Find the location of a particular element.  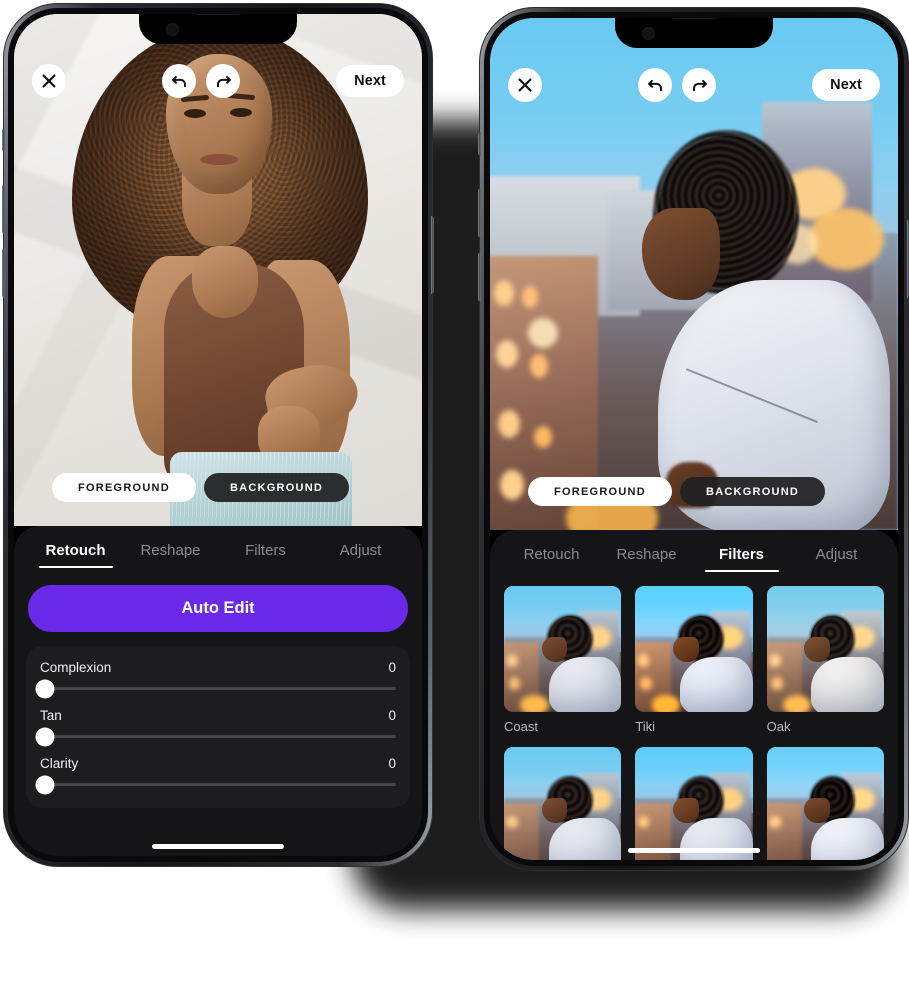

filter-item-tiki: Tiki is located at coordinates (694, 660).